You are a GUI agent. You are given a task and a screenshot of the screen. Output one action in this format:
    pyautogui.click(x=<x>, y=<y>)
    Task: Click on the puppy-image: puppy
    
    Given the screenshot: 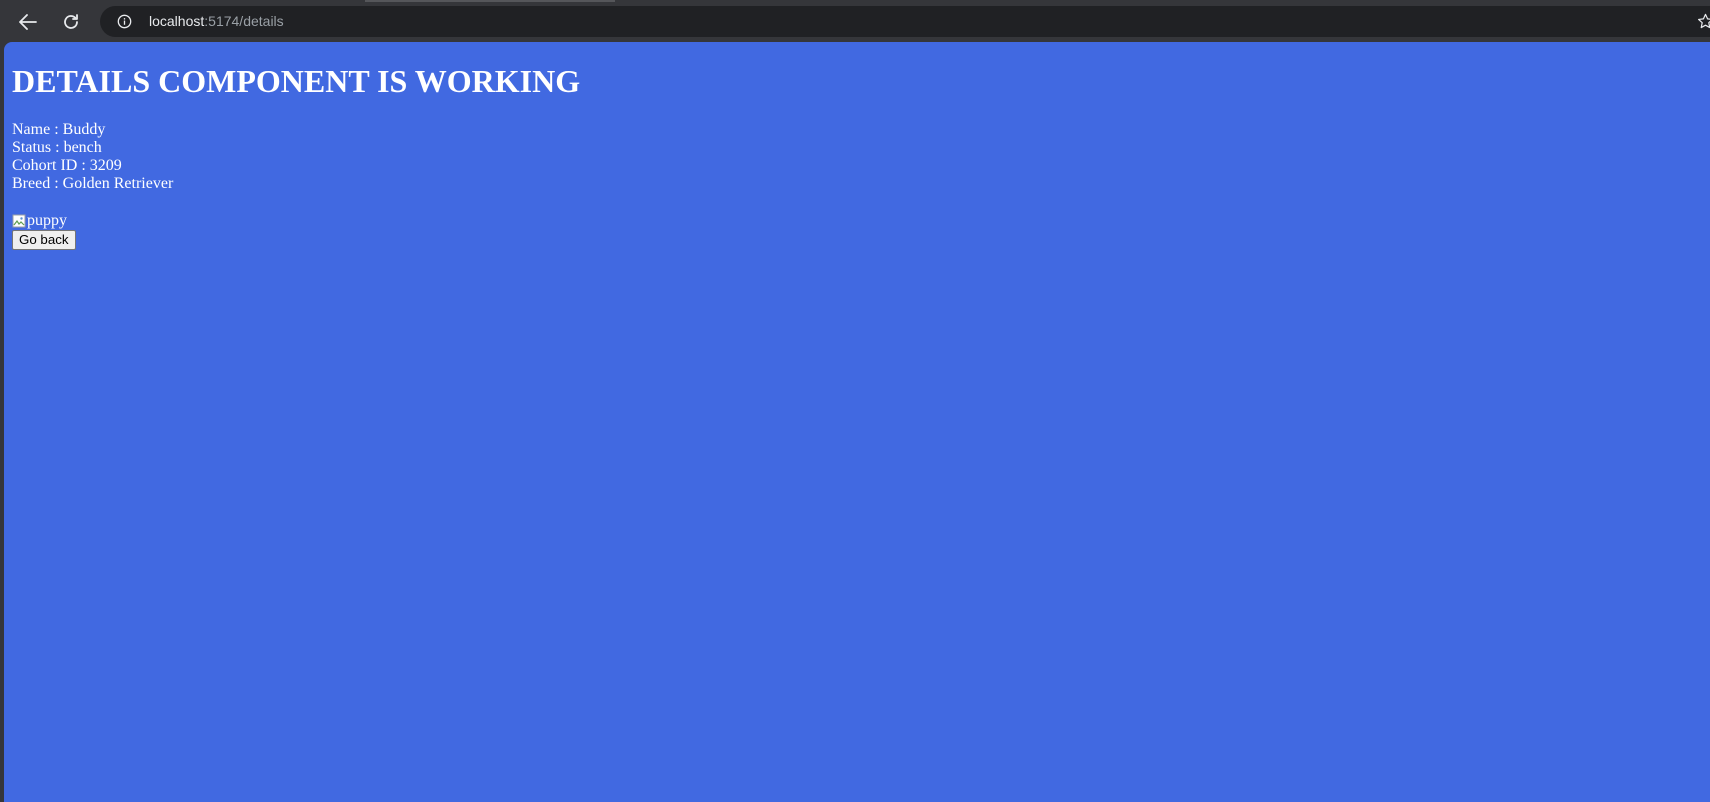 What is the action you would take?
    pyautogui.click(x=39, y=221)
    